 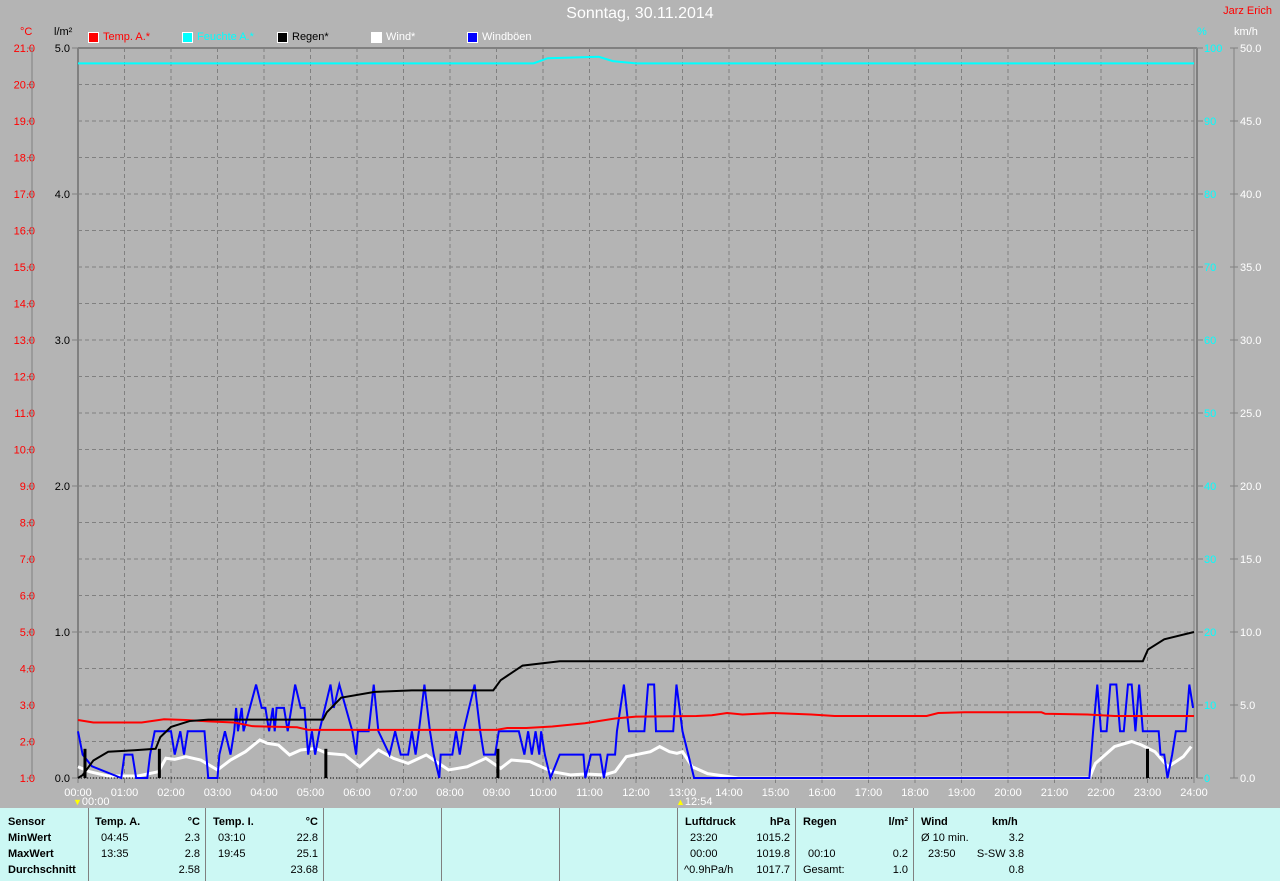 What do you see at coordinates (193, 822) in the screenshot?
I see `column-unit: °C` at bounding box center [193, 822].